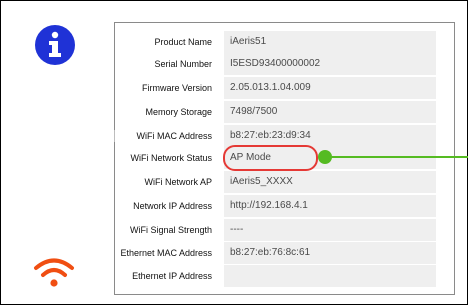 The image size is (468, 305). I want to click on row-wifi-signal-strength: WiFi Signal Strength ----, so click(284, 230).